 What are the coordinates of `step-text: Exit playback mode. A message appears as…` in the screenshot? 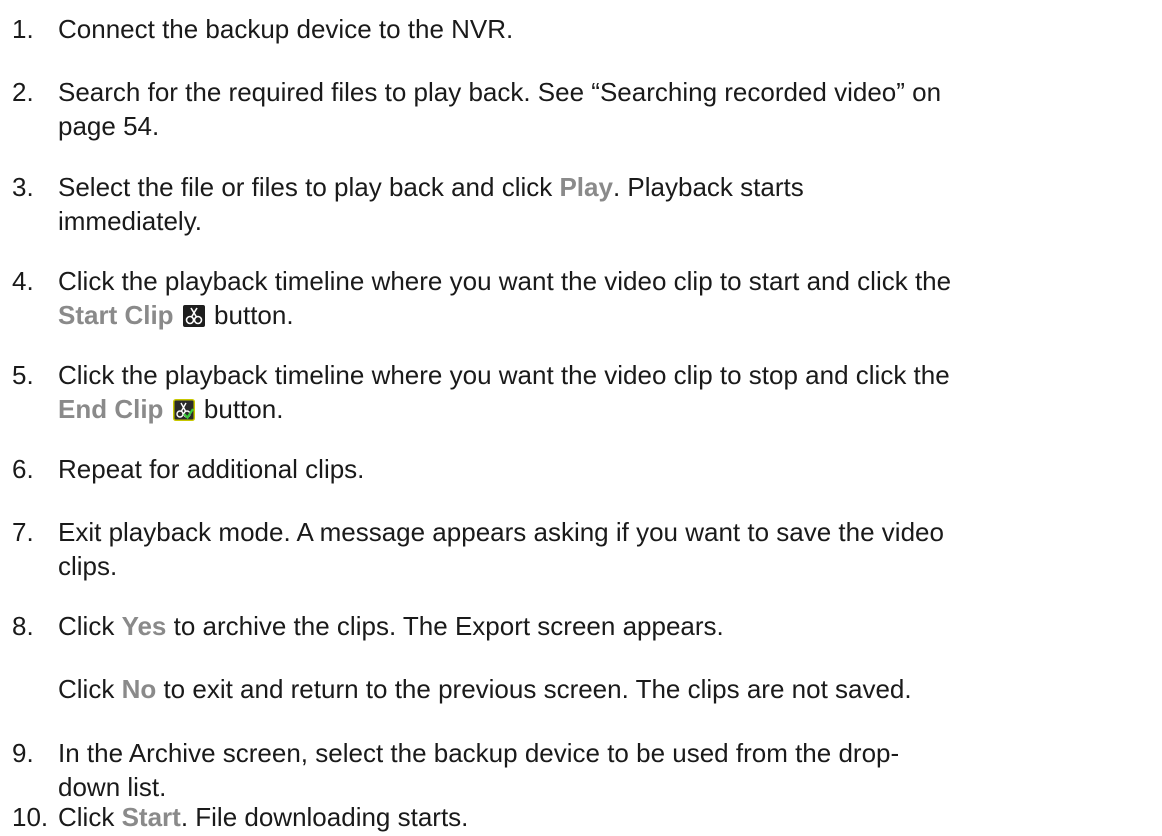 It's located at (501, 532).